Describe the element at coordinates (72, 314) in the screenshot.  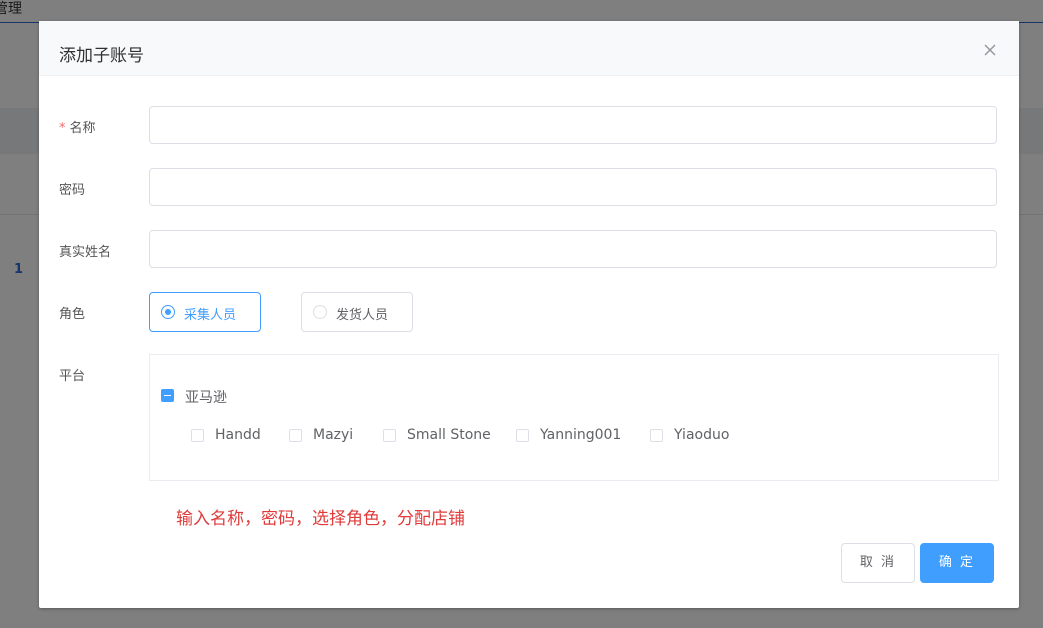
I see `role-label: 角色` at that location.